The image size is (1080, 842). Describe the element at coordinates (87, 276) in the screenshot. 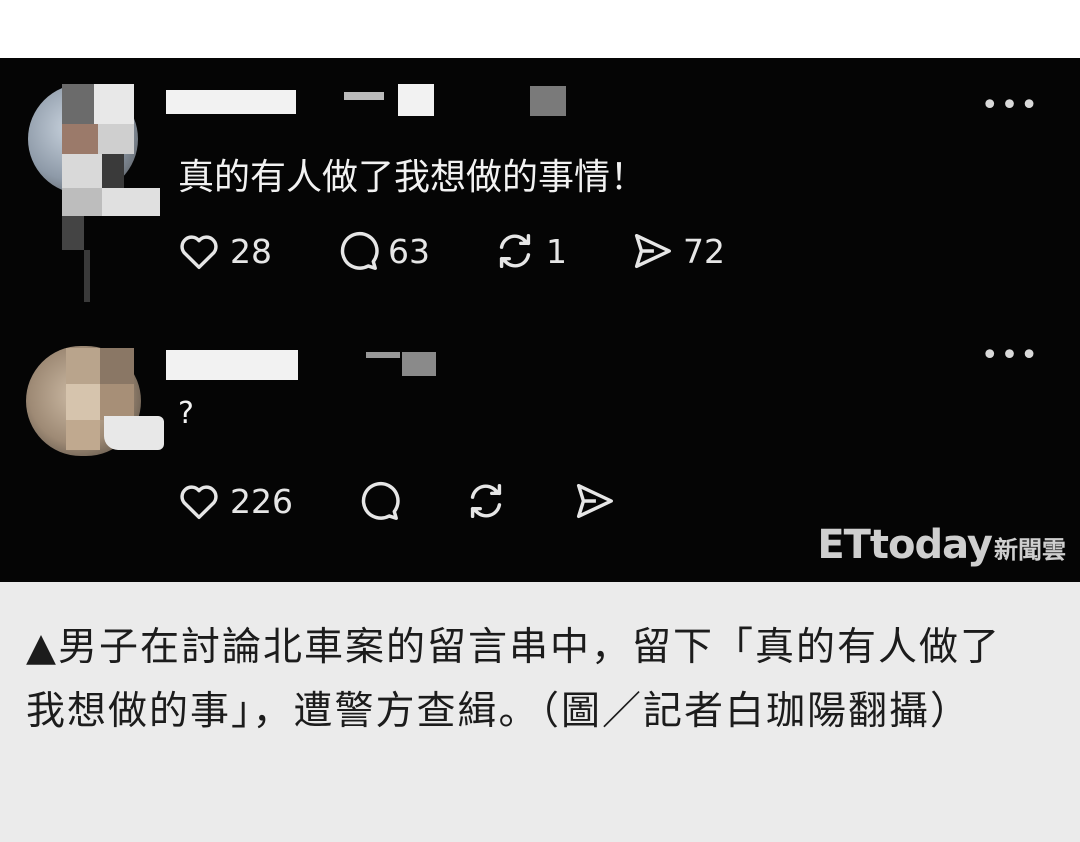

I see `thread-line` at that location.